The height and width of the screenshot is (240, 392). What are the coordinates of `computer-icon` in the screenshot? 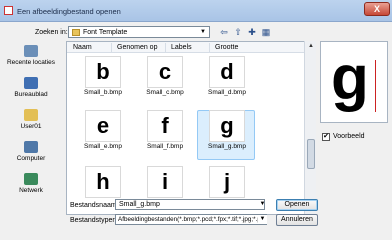 It's located at (31, 147).